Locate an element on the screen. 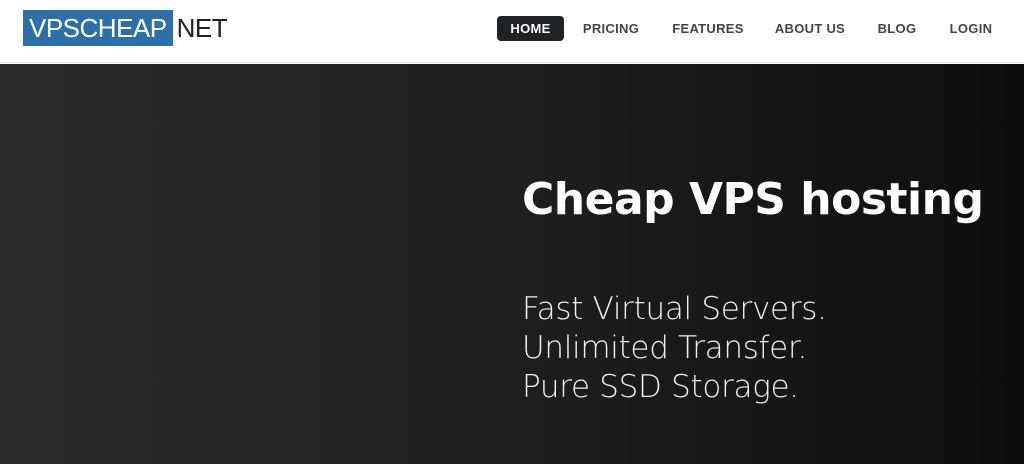 The height and width of the screenshot is (464, 1024). nav-features: FEATURES is located at coordinates (708, 28).